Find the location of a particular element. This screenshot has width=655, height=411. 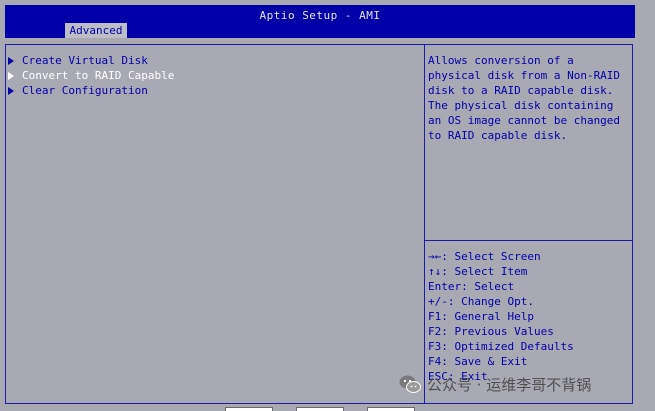

key-change-opt: +/-: Change Opt. is located at coordinates (481, 301).